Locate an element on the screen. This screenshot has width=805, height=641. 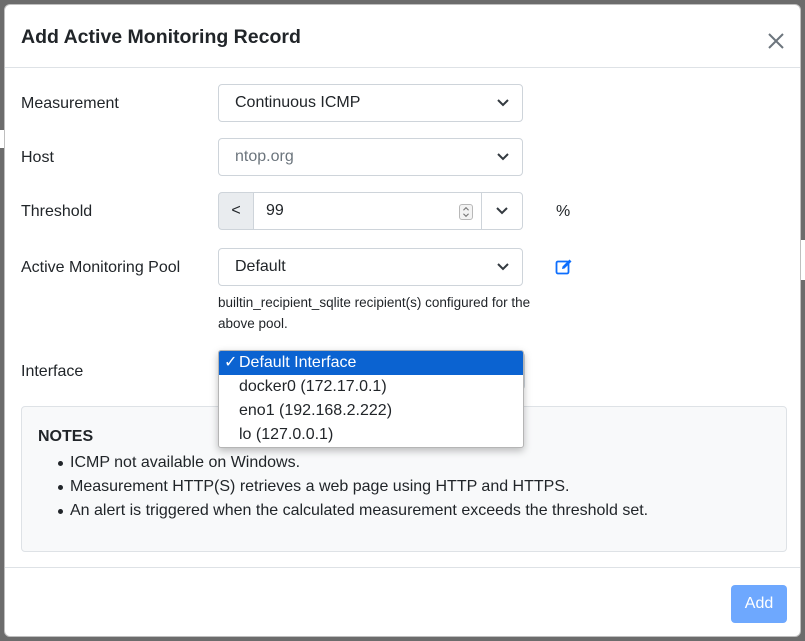
threshold-input-group: < 99 is located at coordinates (370, 211).